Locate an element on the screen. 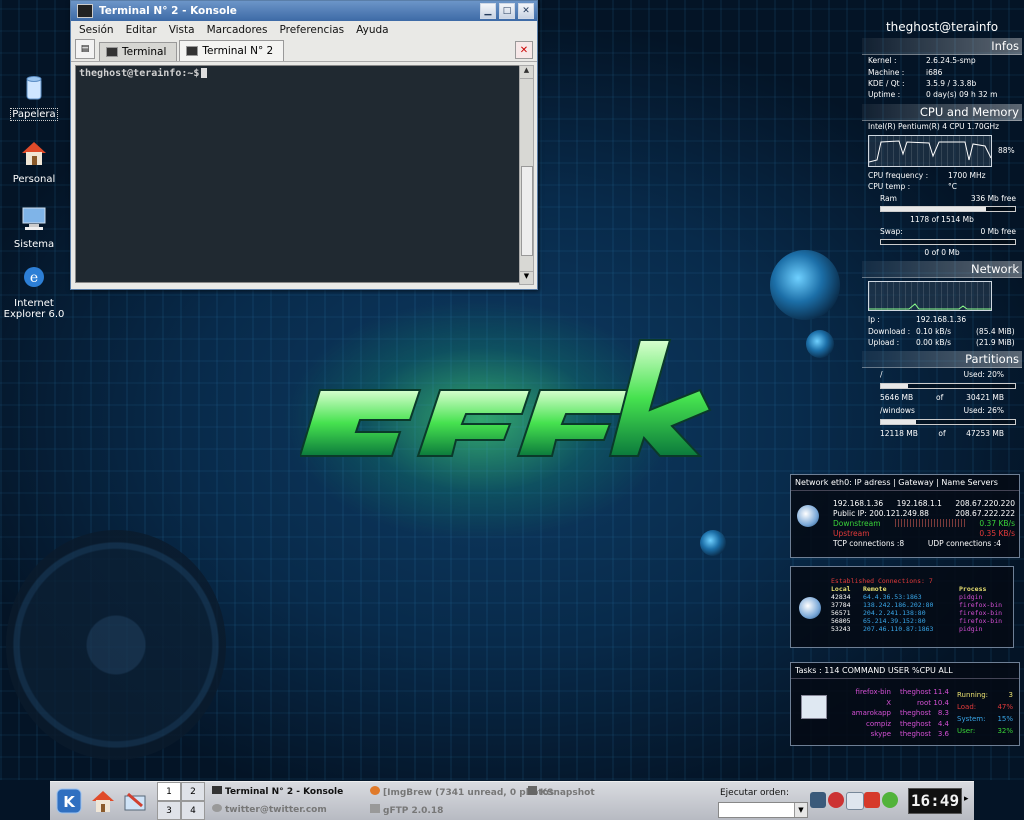 This screenshot has height=820, width=1024. tab-terminal-2: Terminal N° 2 is located at coordinates (231, 50).